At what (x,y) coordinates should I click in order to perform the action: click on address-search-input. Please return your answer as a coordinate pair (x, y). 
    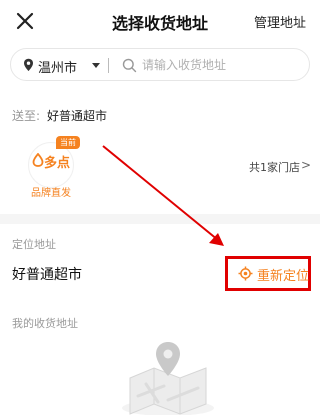
    Looking at the image, I should click on (217, 65).